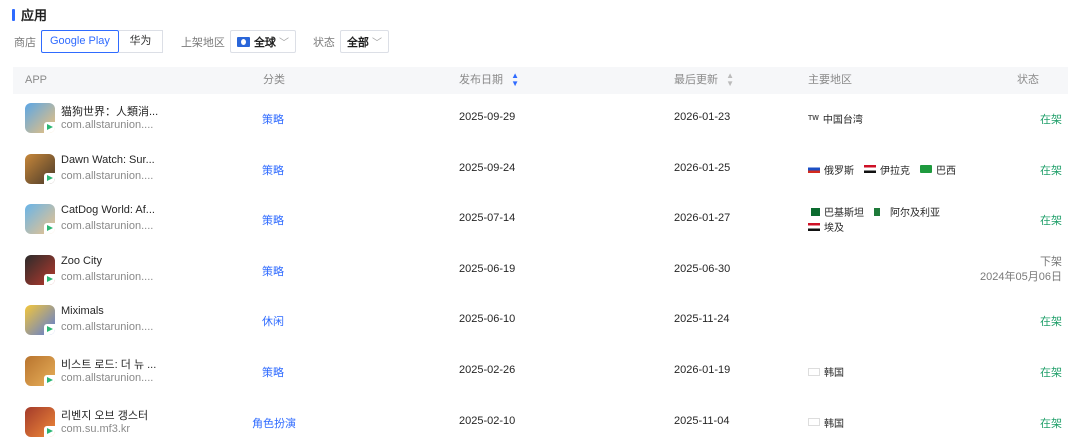  I want to click on beast-lord-icon, so click(40, 371).